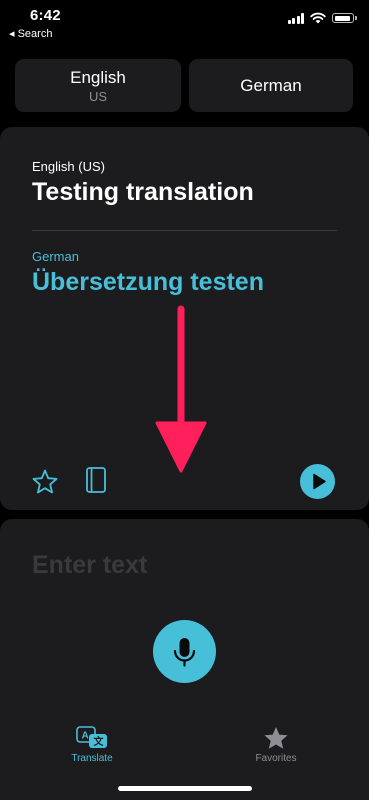  Describe the element at coordinates (143, 192) in the screenshot. I see `source-text: Testing translation` at that location.